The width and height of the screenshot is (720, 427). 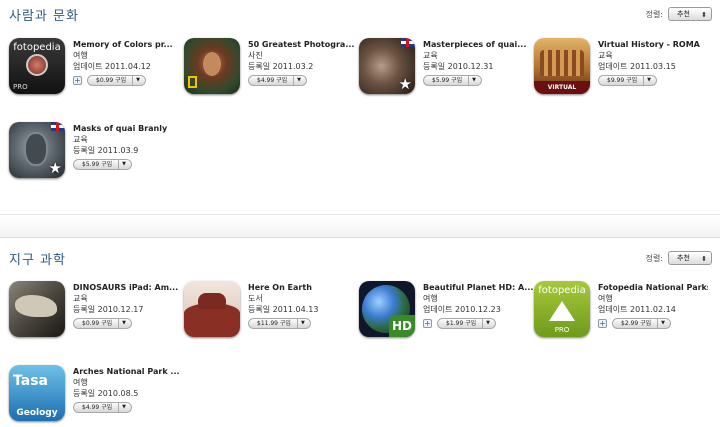 I want to click on mask-icon, so click(x=36, y=149).